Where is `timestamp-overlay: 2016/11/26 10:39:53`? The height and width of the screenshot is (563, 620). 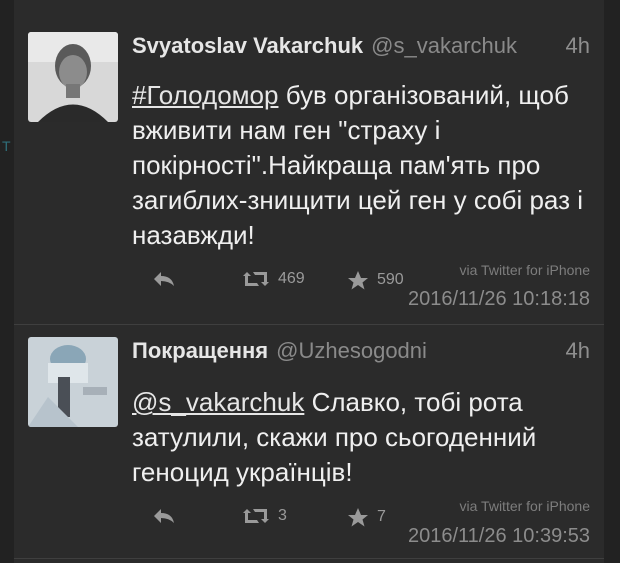
timestamp-overlay: 2016/11/26 10:39:53 is located at coordinates (498, 536).